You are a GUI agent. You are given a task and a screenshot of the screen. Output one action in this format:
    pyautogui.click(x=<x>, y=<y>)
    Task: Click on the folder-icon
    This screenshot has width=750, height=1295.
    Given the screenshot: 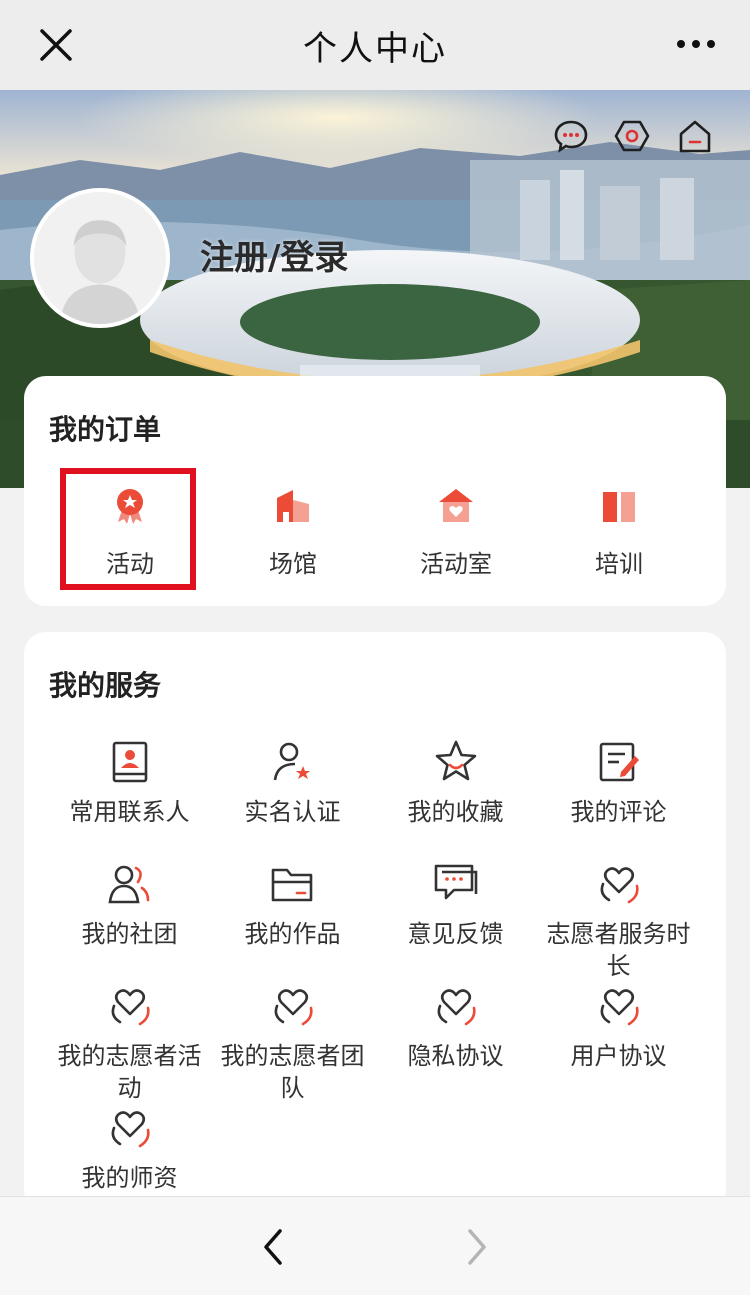 What is the action you would take?
    pyautogui.click(x=291, y=885)
    